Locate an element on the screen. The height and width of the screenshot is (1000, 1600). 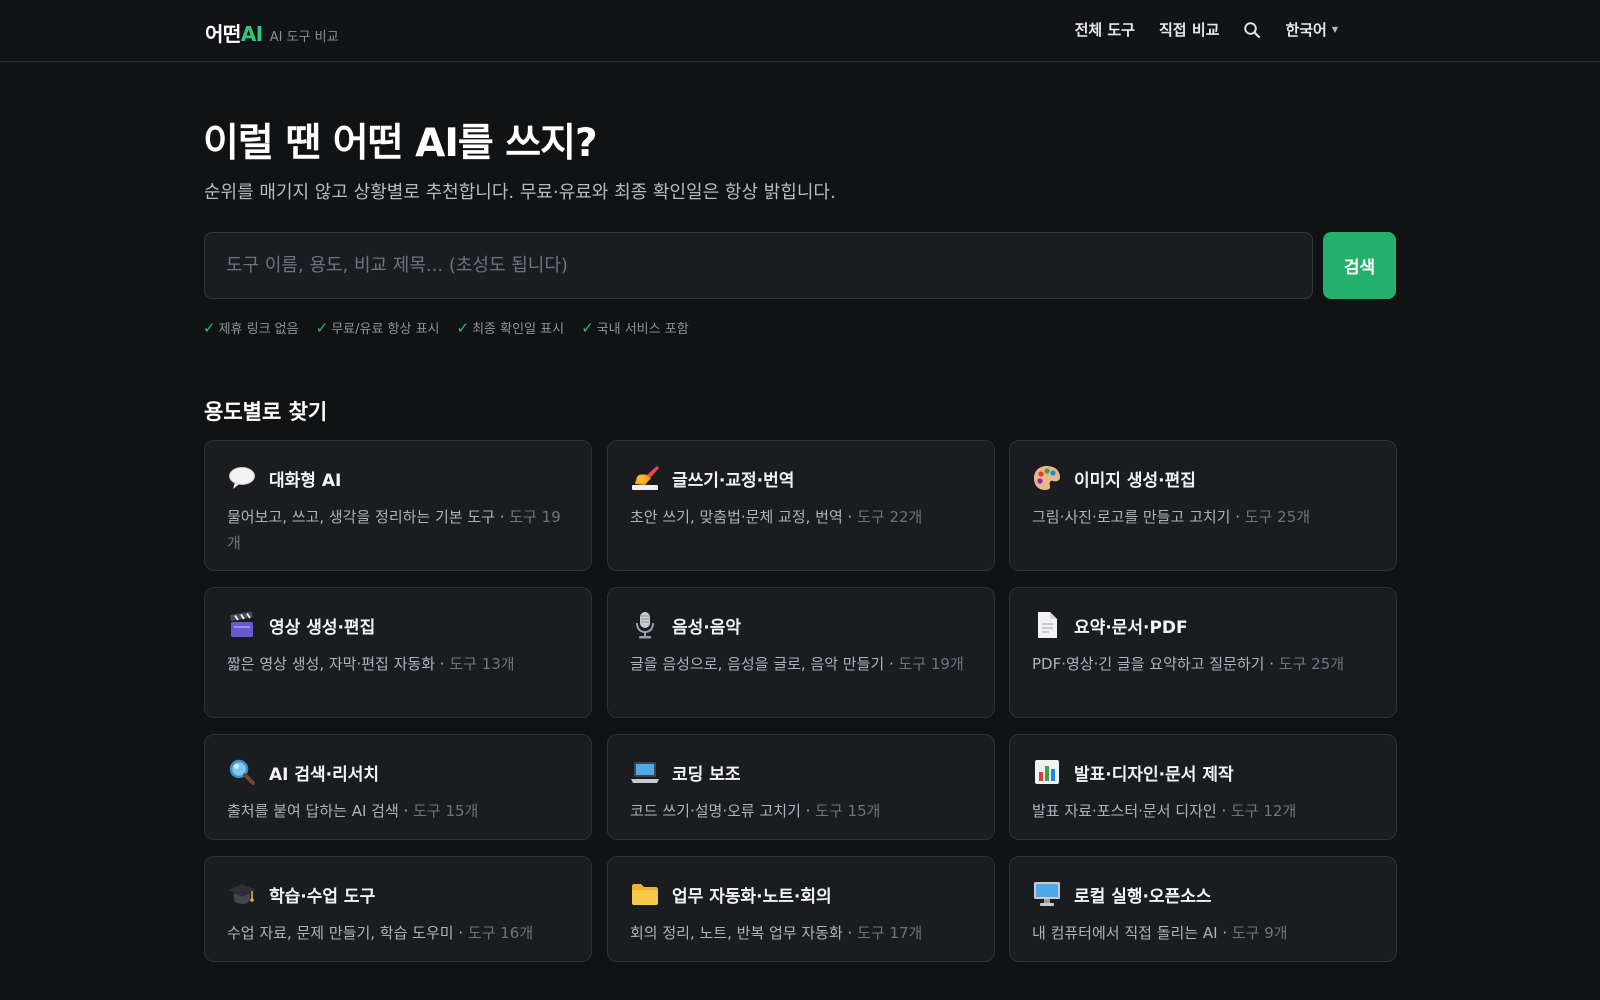
search-input is located at coordinates (758, 265).